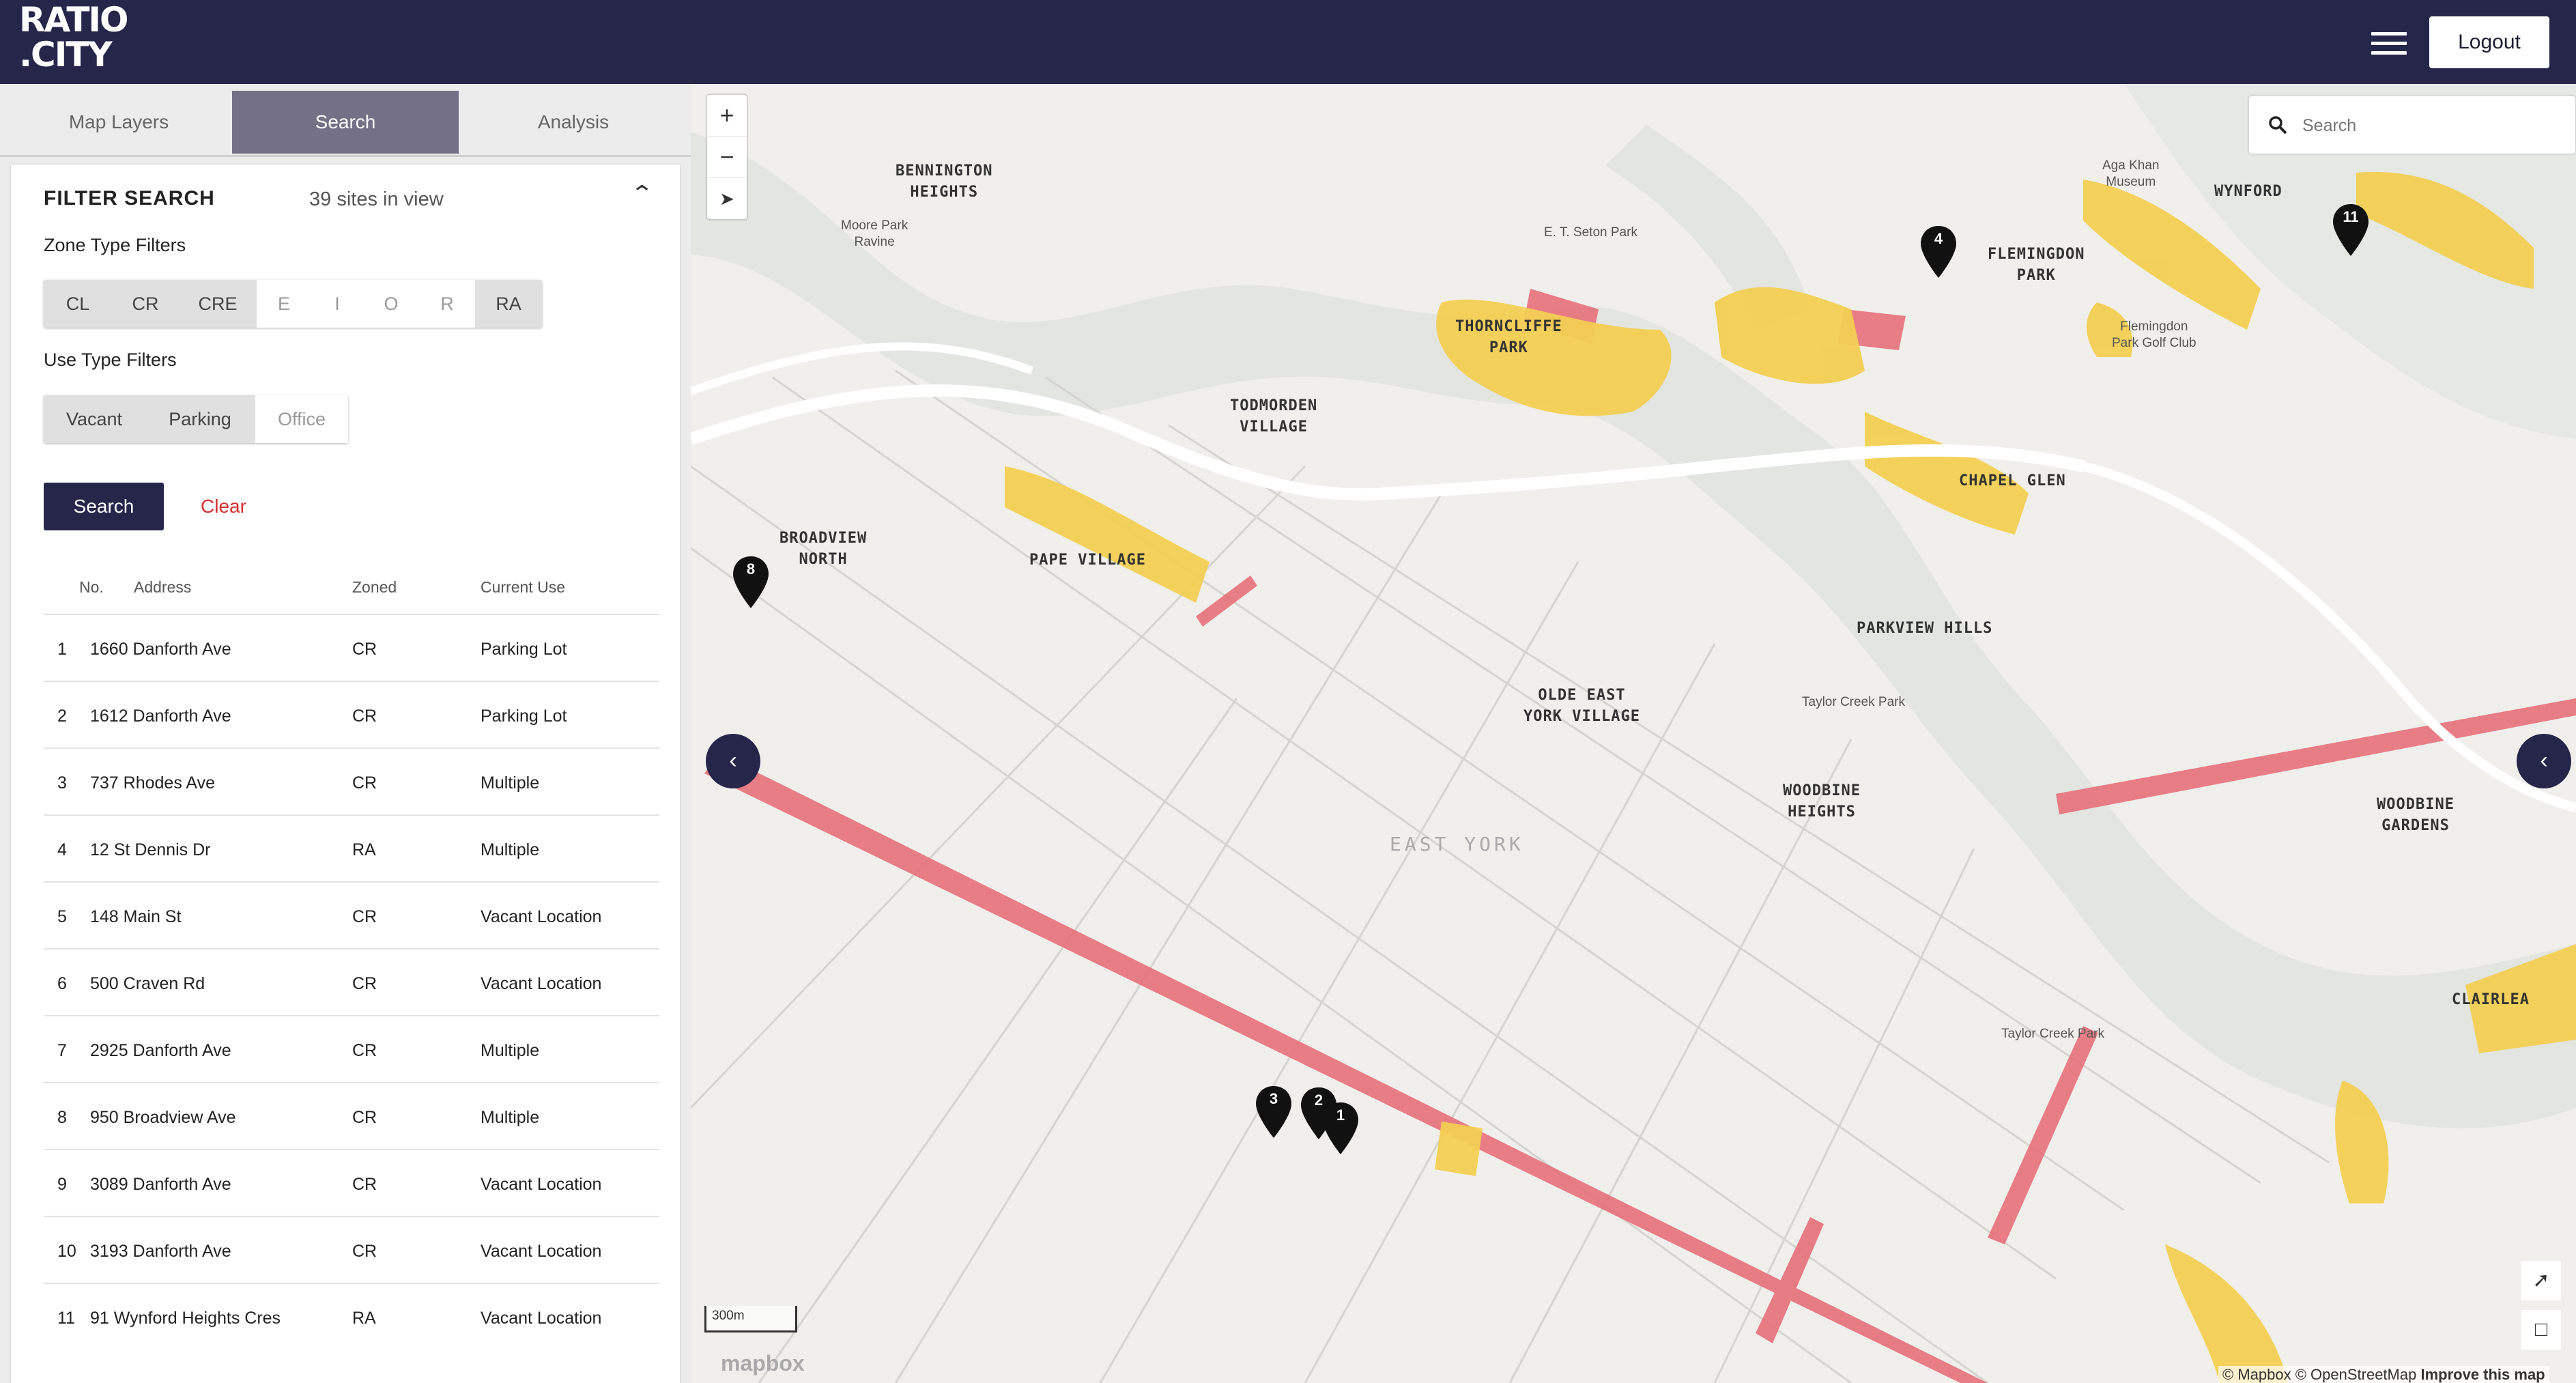 The width and height of the screenshot is (2576, 1383). I want to click on table-row: 10 3193 Danforth Ave CR Vacant Location, so click(351, 1250).